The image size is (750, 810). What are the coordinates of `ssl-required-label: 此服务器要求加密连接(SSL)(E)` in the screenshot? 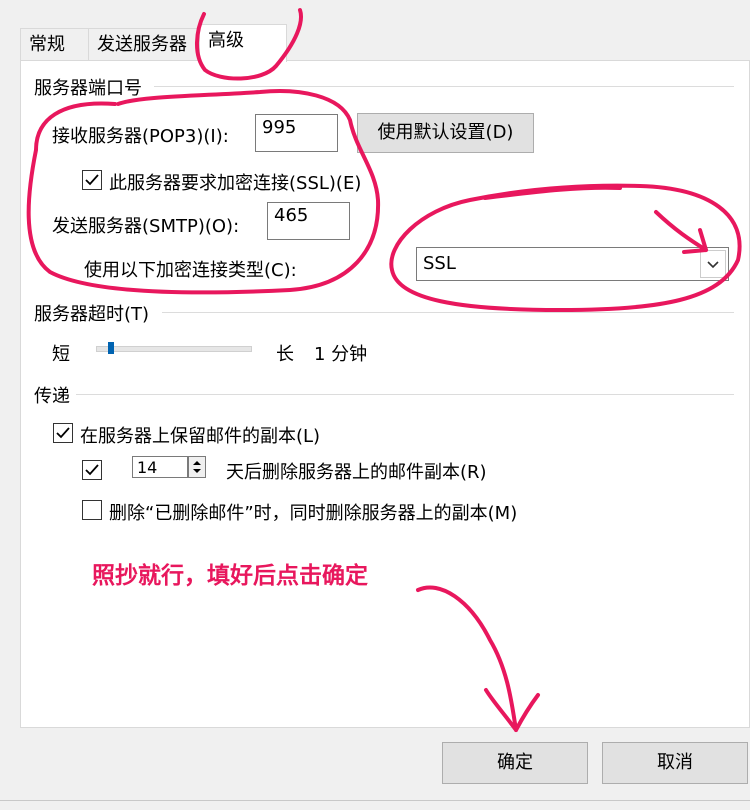 It's located at (235, 183).